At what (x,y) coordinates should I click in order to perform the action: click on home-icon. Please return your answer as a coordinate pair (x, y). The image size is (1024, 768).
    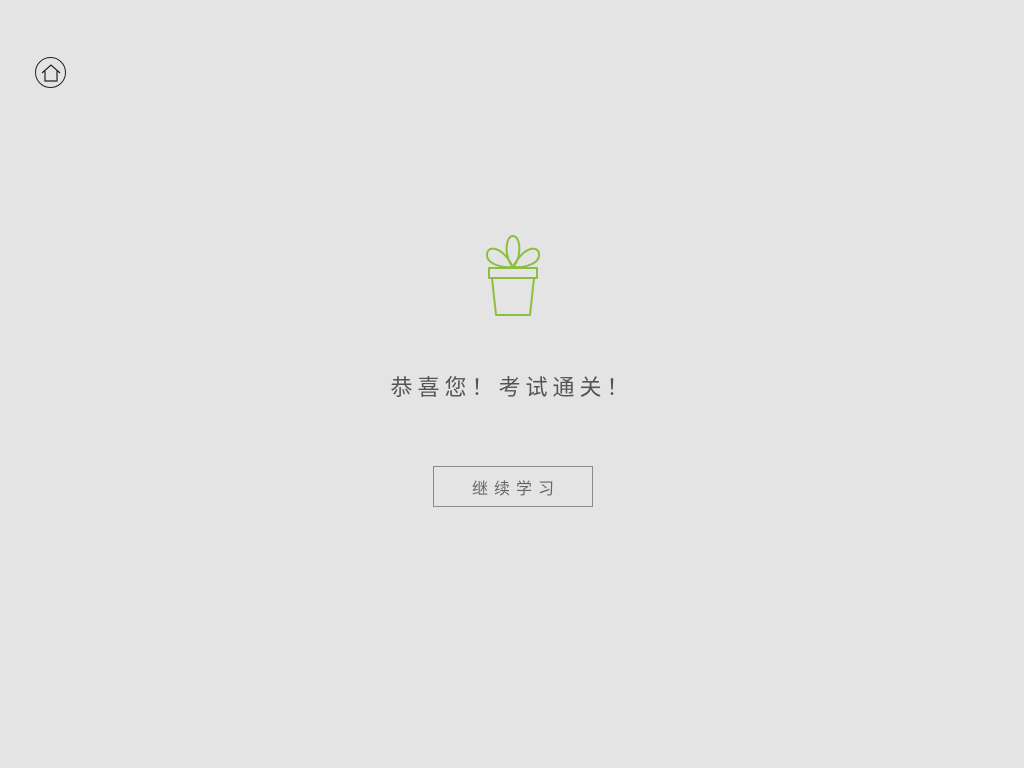
    Looking at the image, I should click on (51, 72).